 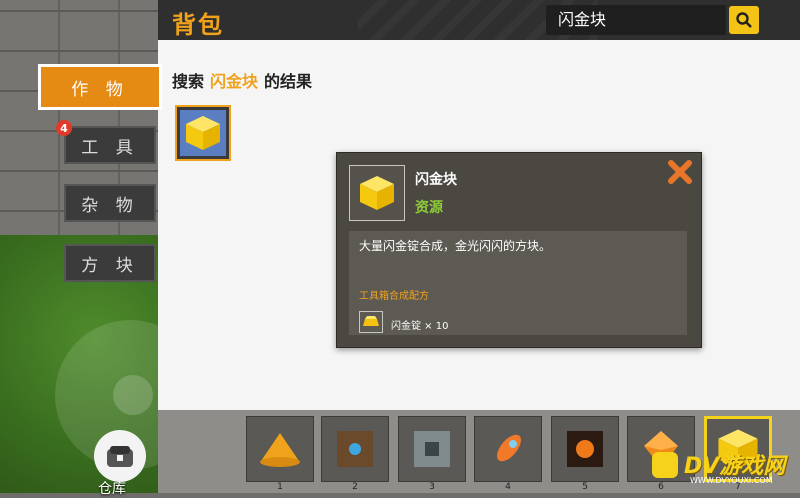 I want to click on ingredient-label: 闪金锭 × 10, so click(x=420, y=326).